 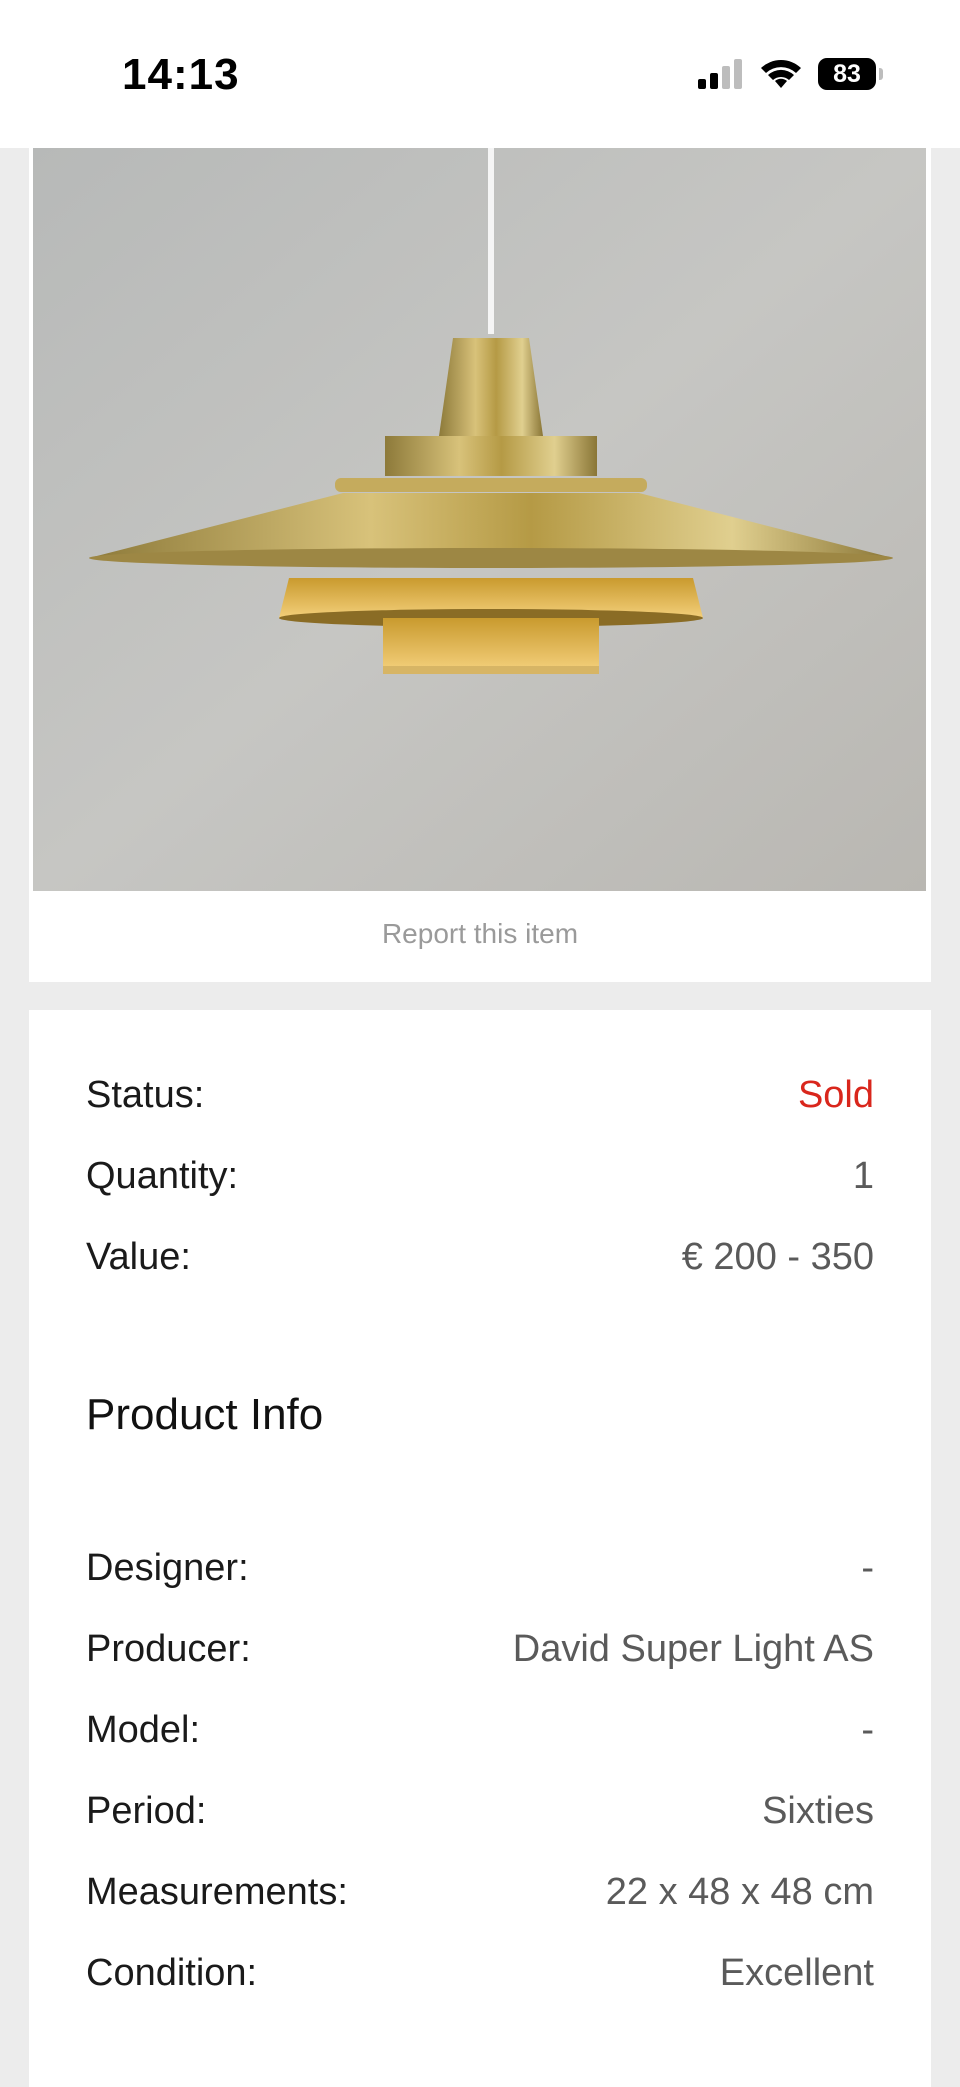 What do you see at coordinates (480, 934) in the screenshot?
I see `report-item-link: Report this item` at bounding box center [480, 934].